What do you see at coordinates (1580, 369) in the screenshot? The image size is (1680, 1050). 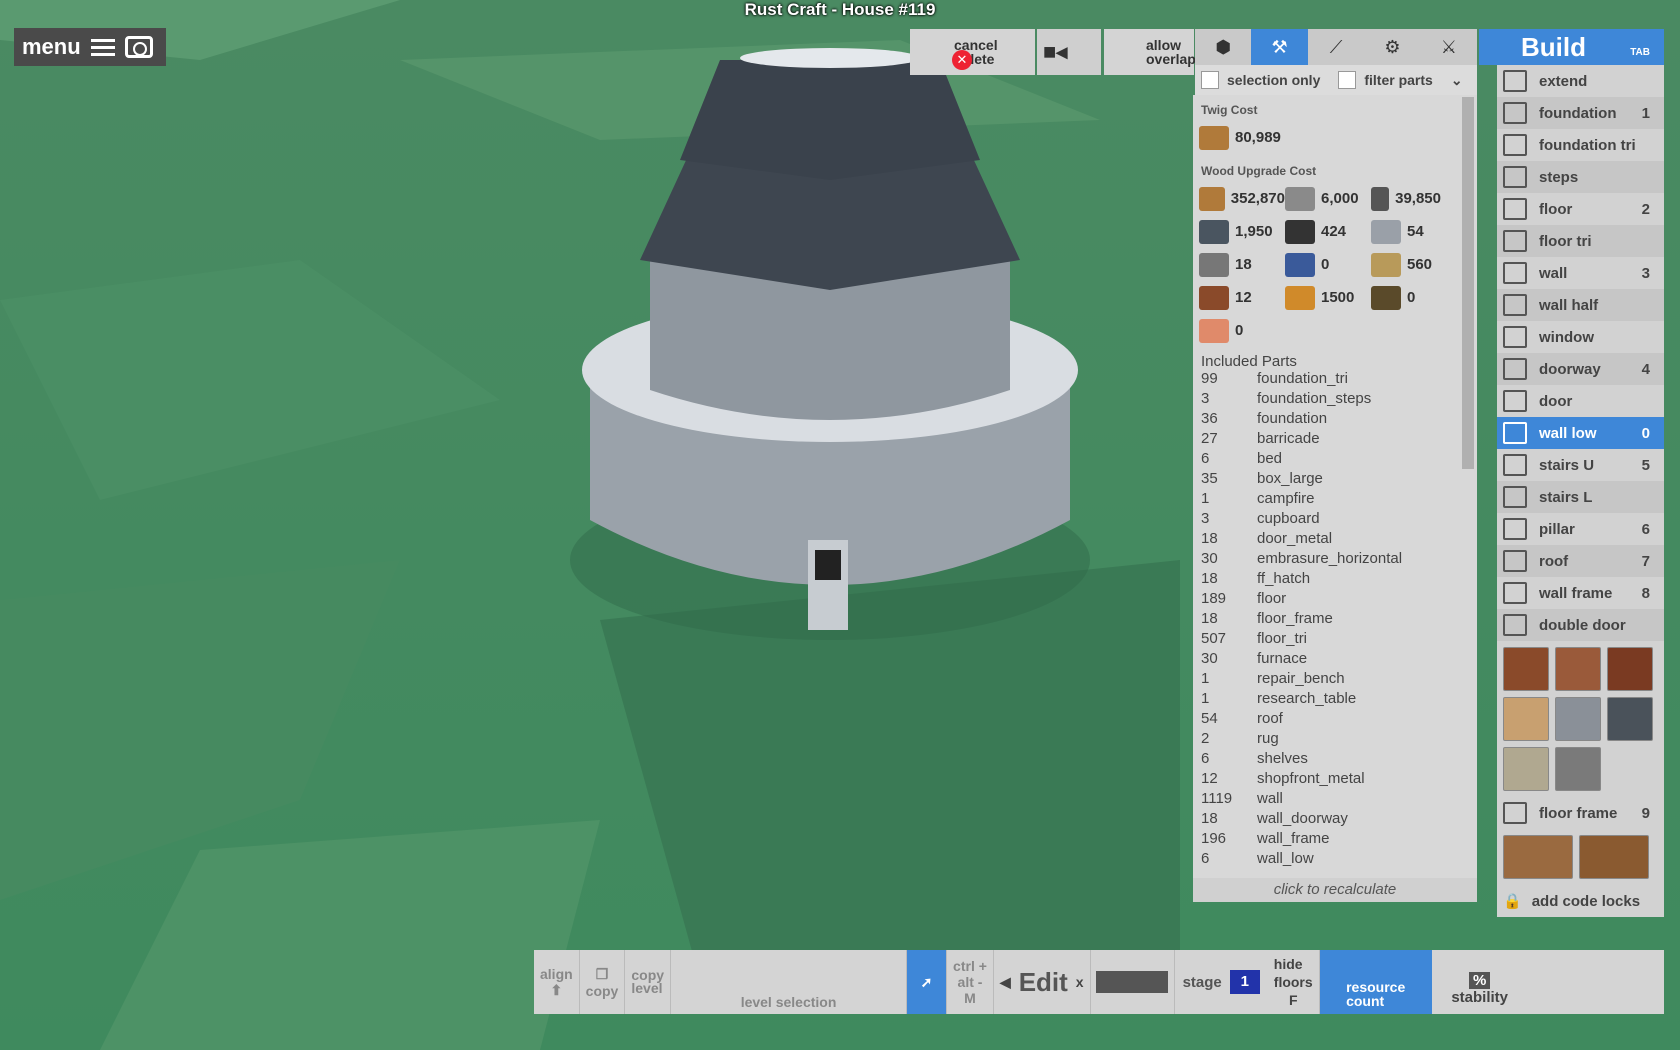 I see `build-item-doorway: doorway 4` at bounding box center [1580, 369].